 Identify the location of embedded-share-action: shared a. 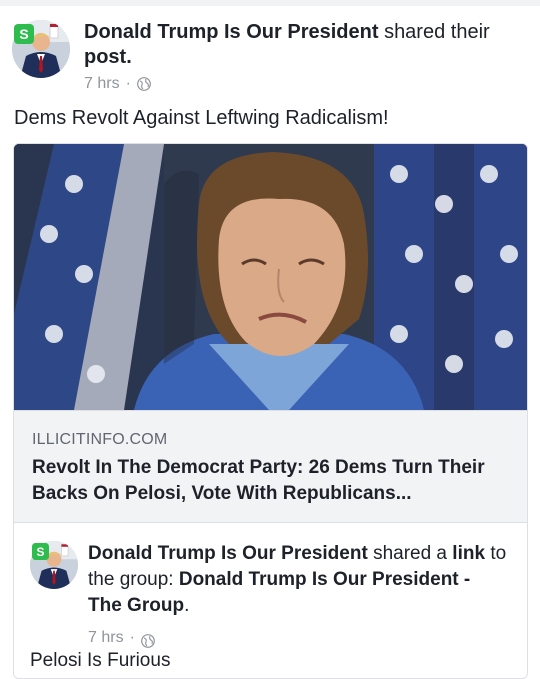
(410, 553).